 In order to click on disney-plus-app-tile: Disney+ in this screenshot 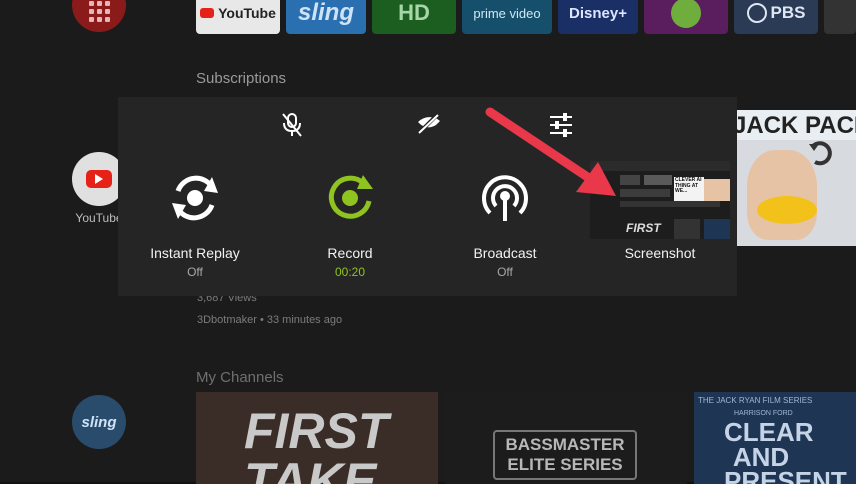, I will do `click(598, 17)`.